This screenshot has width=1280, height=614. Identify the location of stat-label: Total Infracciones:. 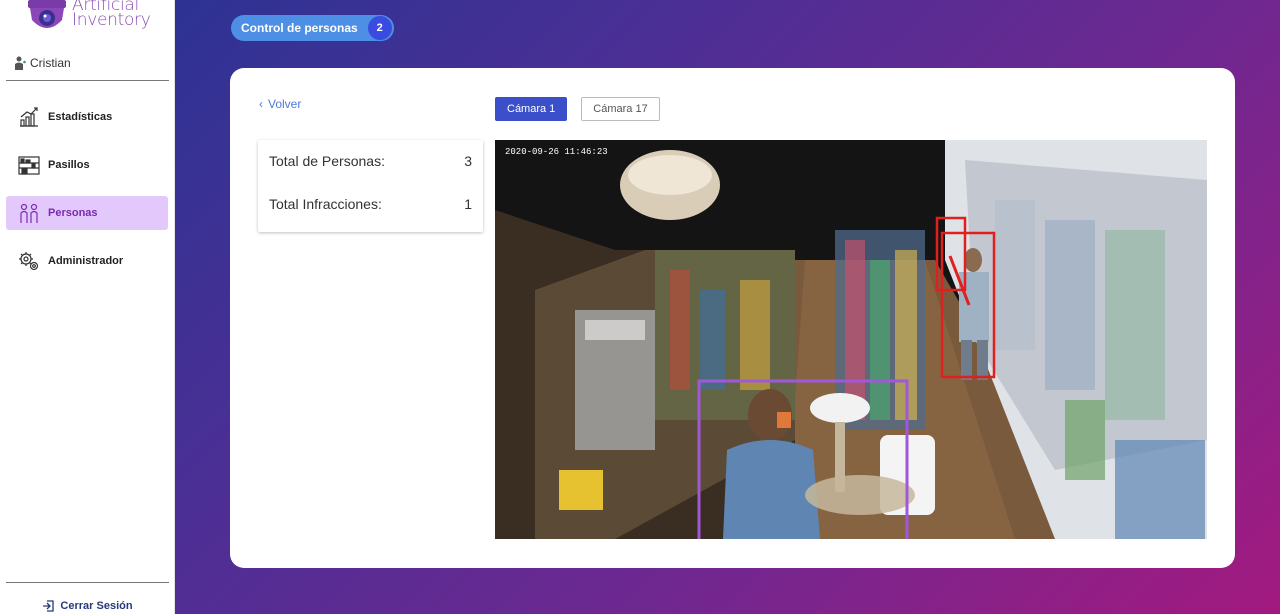
(325, 204).